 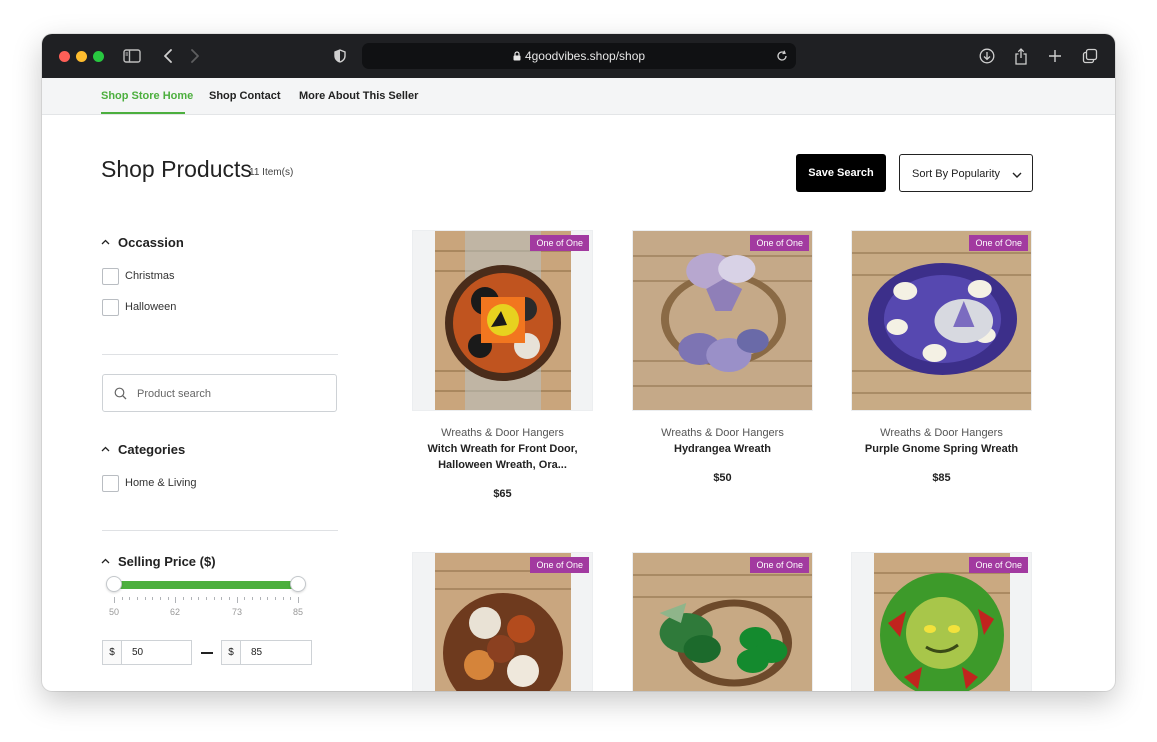 What do you see at coordinates (147, 652) in the screenshot?
I see `price-min-input: $ 50` at bounding box center [147, 652].